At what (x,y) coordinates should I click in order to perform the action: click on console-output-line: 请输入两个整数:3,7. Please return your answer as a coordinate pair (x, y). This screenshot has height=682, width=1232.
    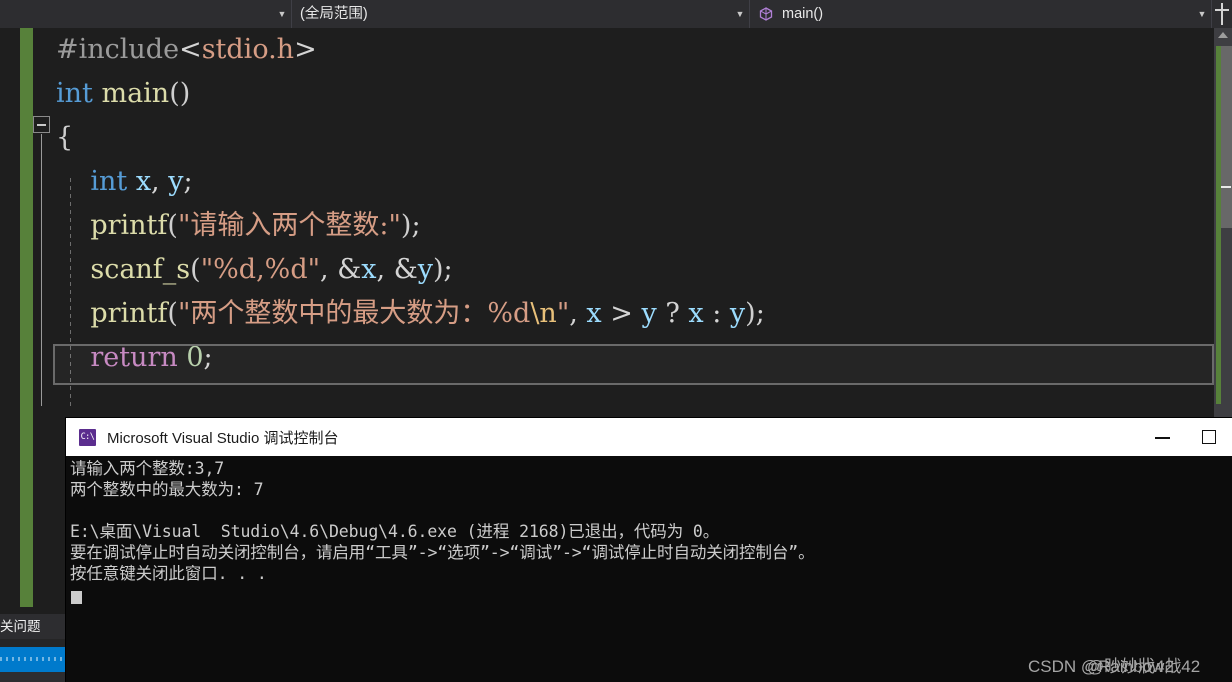
    Looking at the image, I should click on (147, 468).